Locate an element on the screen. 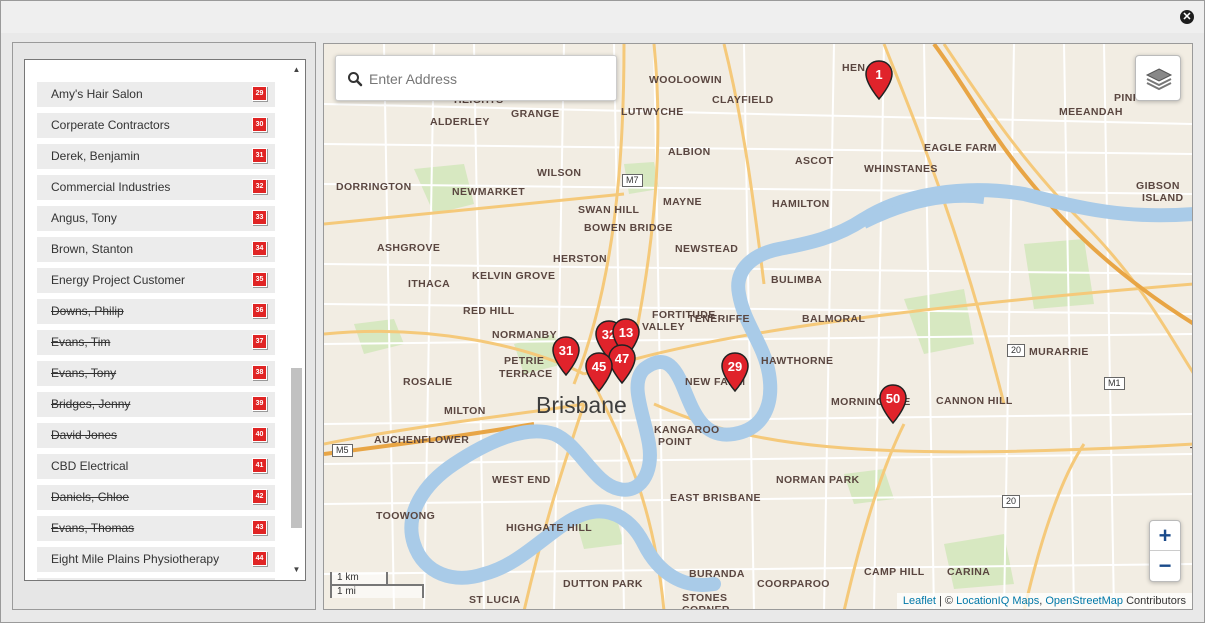  address-search-input is located at coordinates (489, 79).